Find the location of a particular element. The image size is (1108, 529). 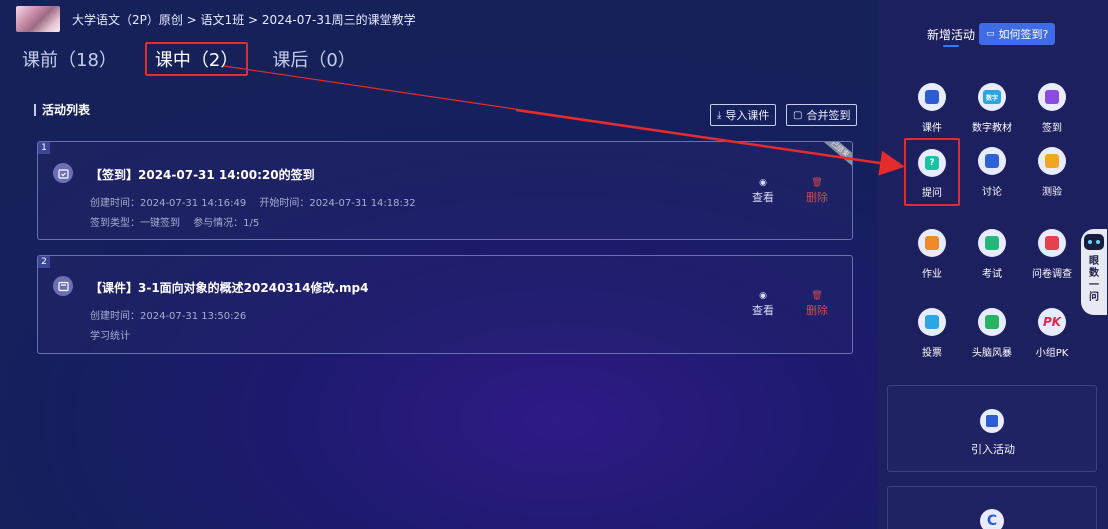

calendar-check-icon is located at coordinates (63, 173).